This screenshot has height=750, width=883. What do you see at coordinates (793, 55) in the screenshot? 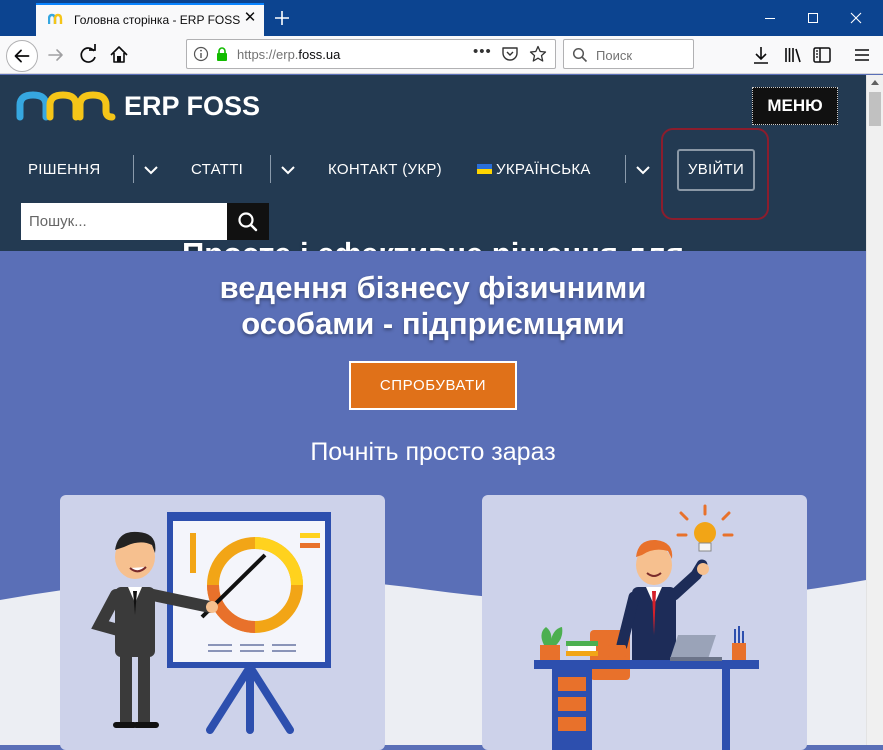
I see `library-icon` at bounding box center [793, 55].